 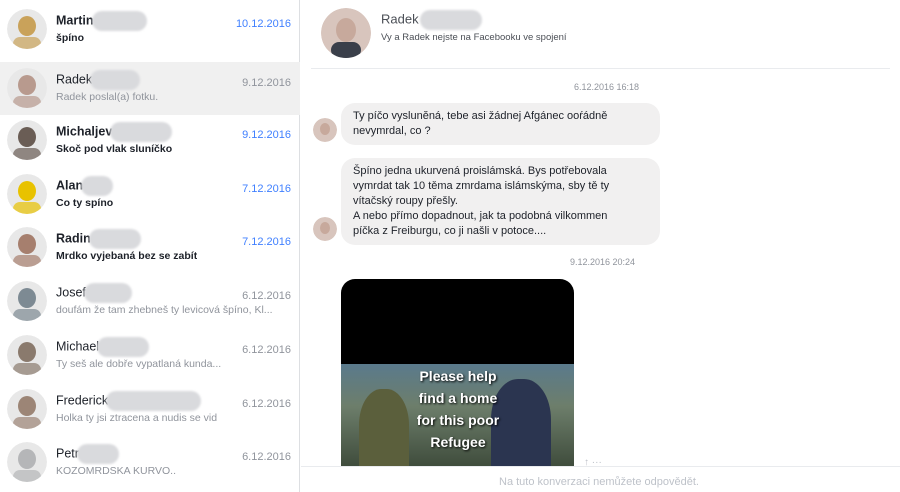 I want to click on conversation-name: Alan, so click(x=85, y=186).